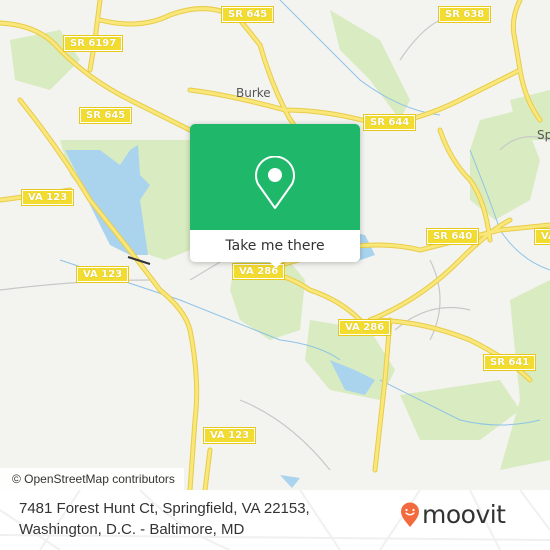  What do you see at coordinates (542, 236) in the screenshot?
I see `road-shield: VA` at bounding box center [542, 236].